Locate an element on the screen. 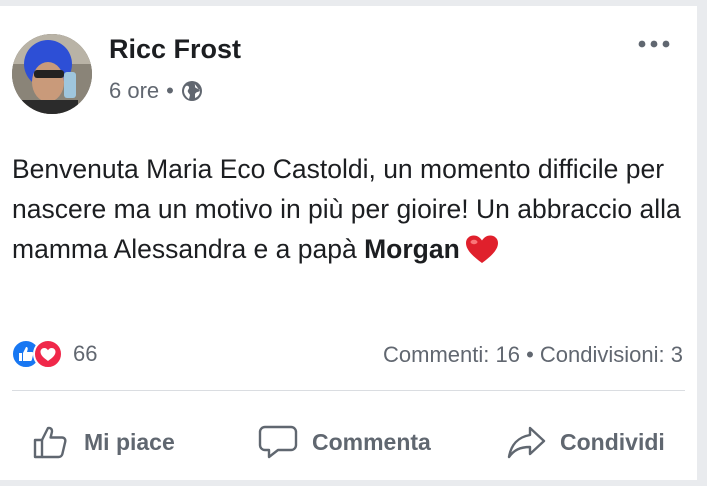 This screenshot has height=486, width=707. action-bar: Mi piace Commenta Condividi is located at coordinates (348, 442).